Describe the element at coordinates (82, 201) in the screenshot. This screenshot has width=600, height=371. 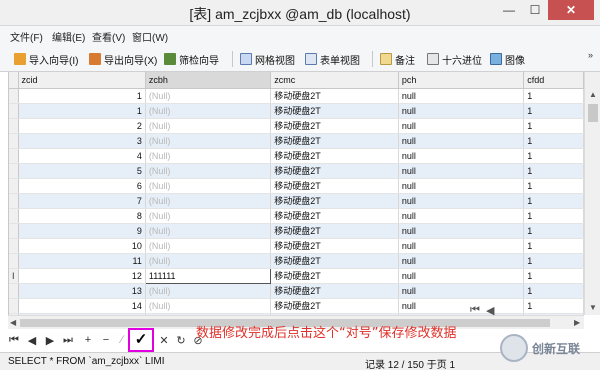
I see `cell-zcid: 7` at that location.